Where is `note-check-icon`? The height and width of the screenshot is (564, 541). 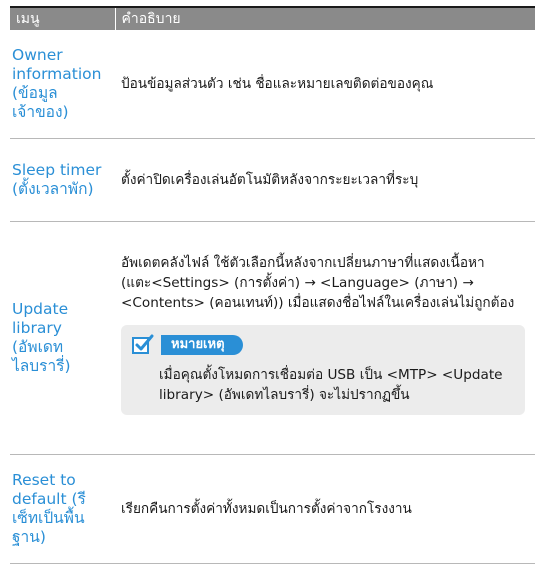
note-check-icon is located at coordinates (143, 344).